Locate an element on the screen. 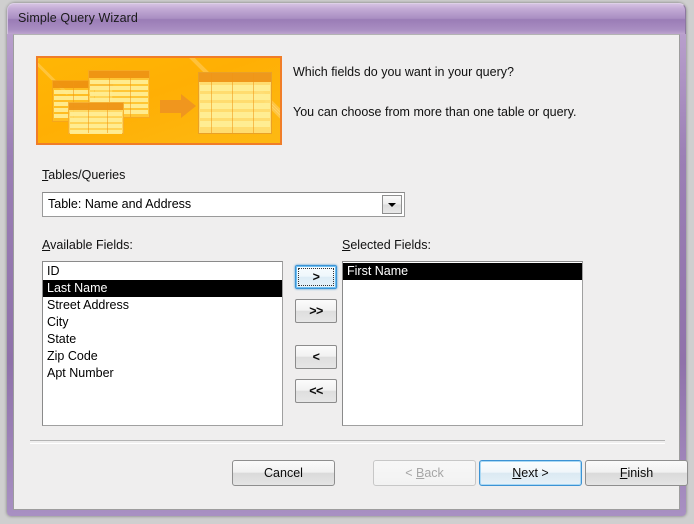 Image resolution: width=694 pixels, height=524 pixels. banner-table-icon is located at coordinates (96, 118).